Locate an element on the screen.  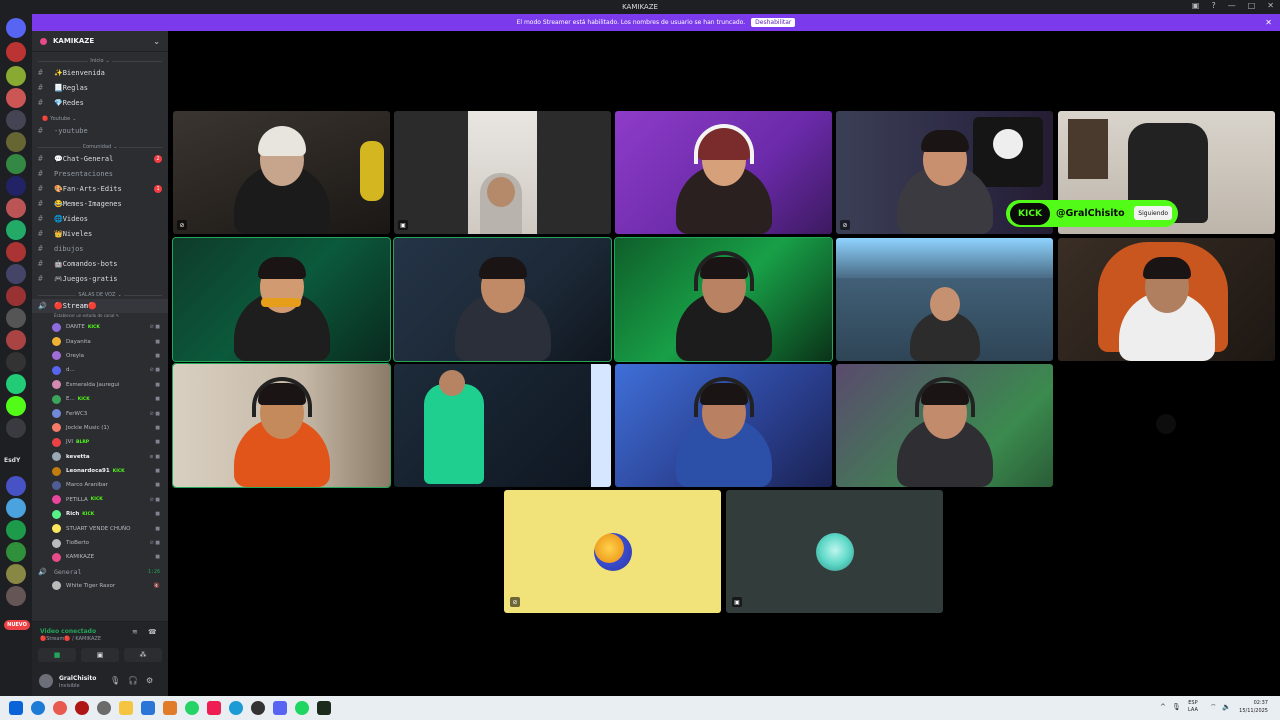
voice-user: Rich KICK ■ is located at coordinates (100, 514).